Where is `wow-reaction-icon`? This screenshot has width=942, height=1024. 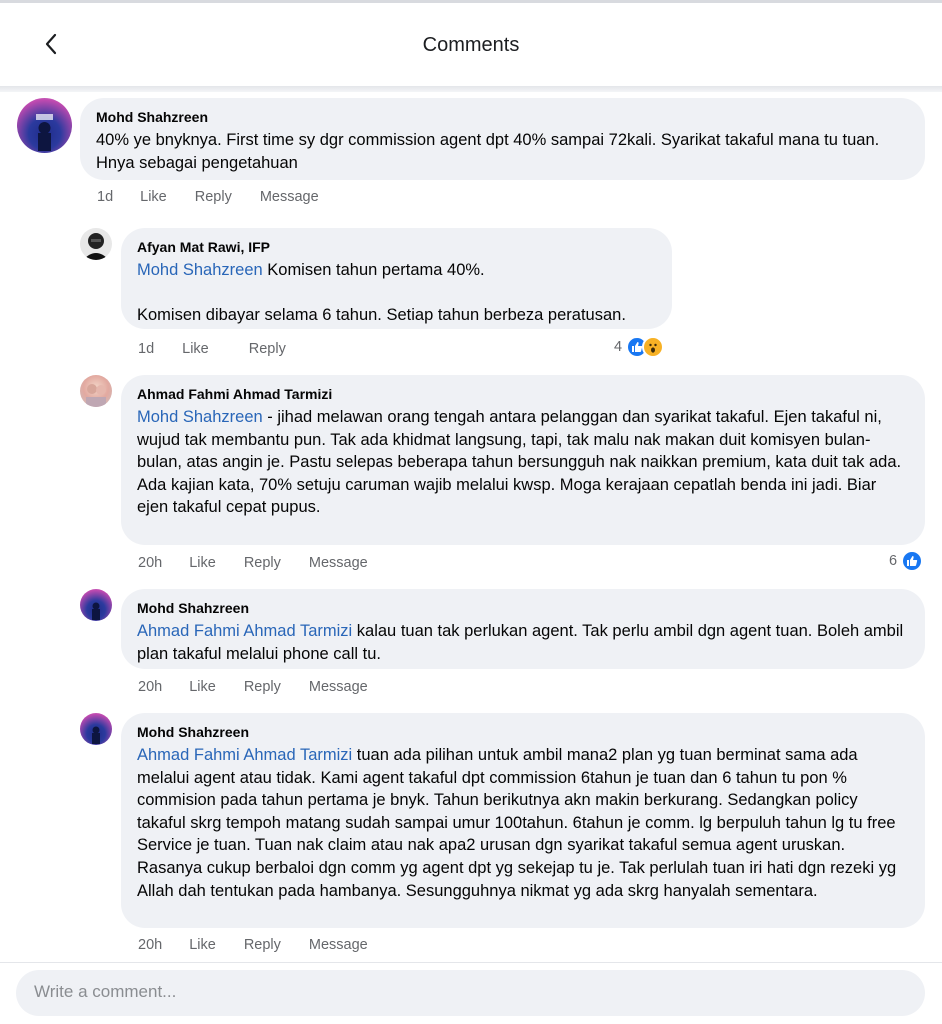
wow-reaction-icon is located at coordinates (653, 347).